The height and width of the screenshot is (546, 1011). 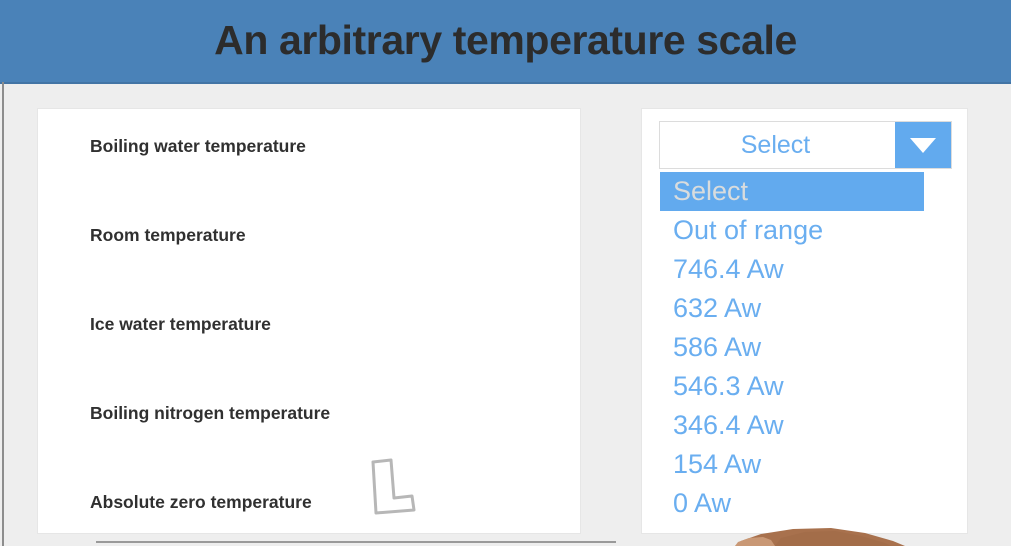 I want to click on header-bottom-edge, so click(x=505, y=83).